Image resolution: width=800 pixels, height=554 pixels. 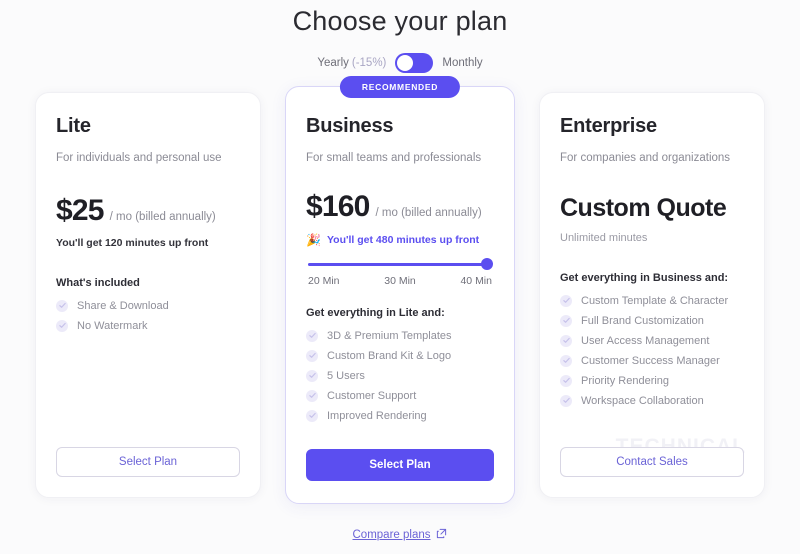 I want to click on feature-item: No Watermark, so click(x=148, y=325).